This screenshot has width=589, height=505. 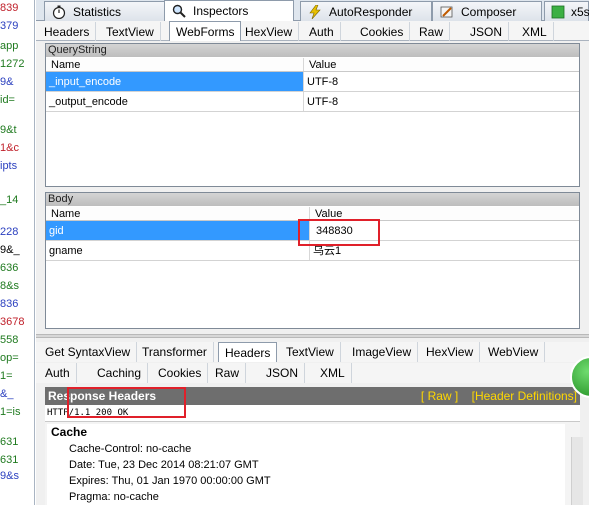 What do you see at coordinates (67, 31) in the screenshot?
I see `tab-request-headers: Headers` at bounding box center [67, 31].